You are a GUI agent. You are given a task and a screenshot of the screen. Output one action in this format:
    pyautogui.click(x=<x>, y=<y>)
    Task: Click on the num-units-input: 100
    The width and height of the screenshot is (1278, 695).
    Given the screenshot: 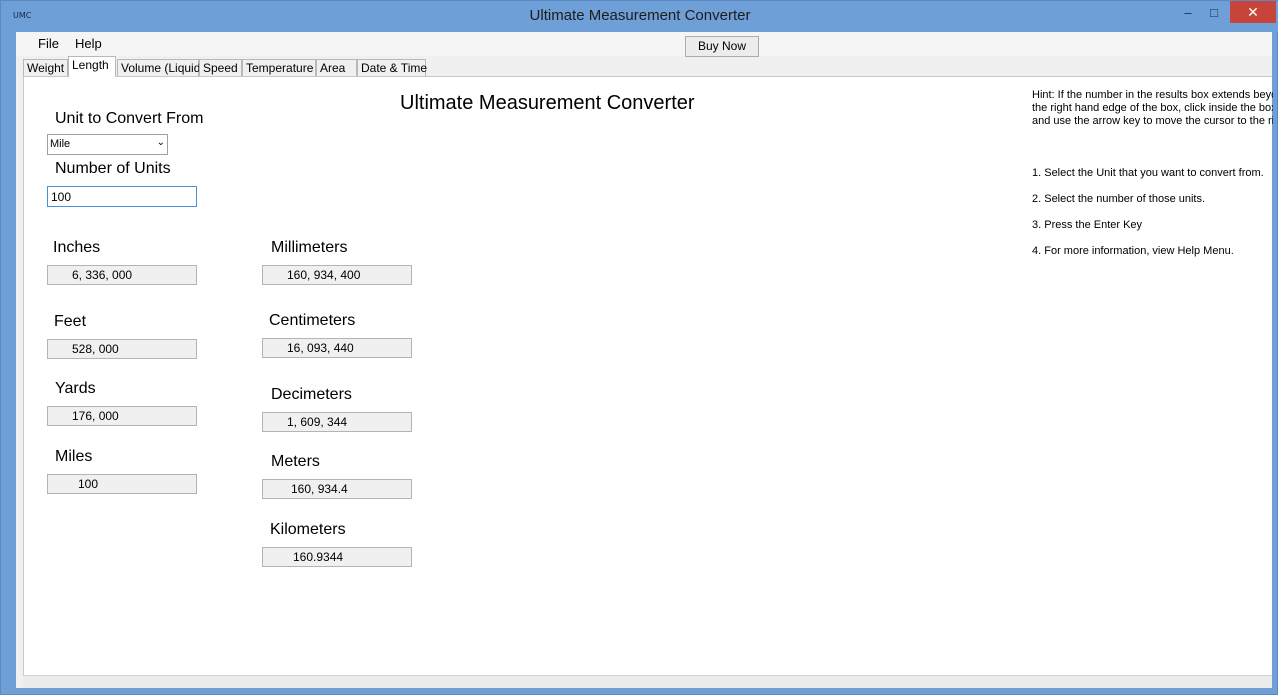 What is the action you would take?
    pyautogui.click(x=122, y=196)
    